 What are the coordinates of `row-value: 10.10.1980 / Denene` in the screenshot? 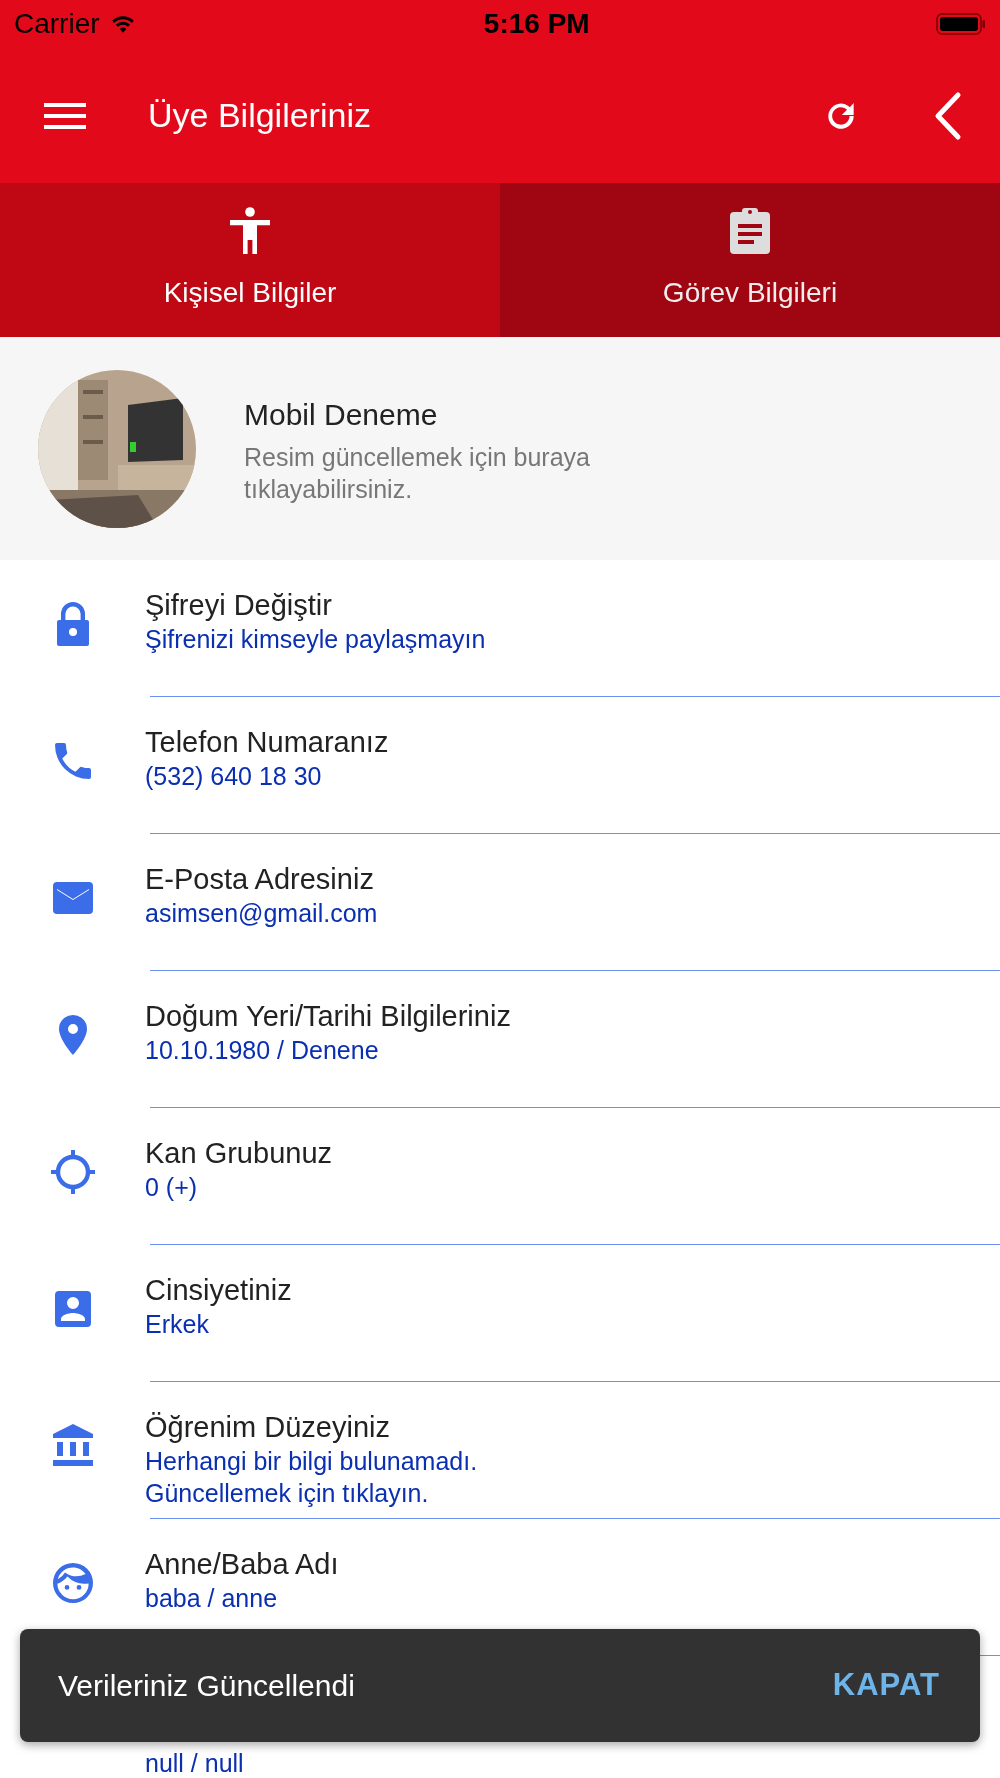 It's located at (262, 1050).